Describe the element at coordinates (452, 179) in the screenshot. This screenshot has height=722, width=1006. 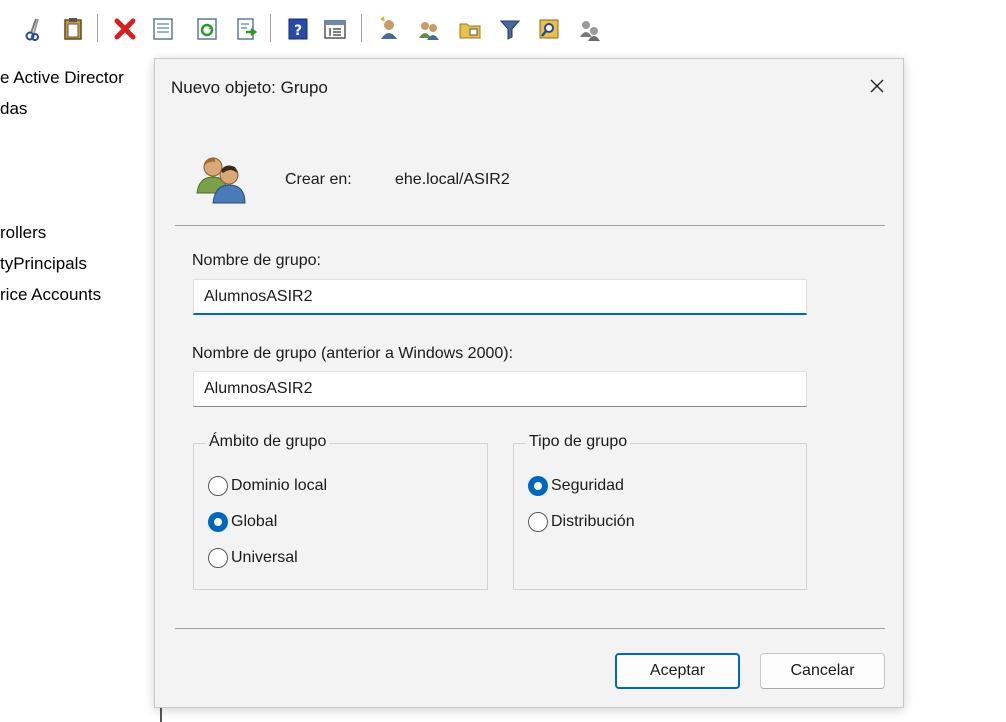
I see `create-in-path: ehe.local/ASIR2` at that location.